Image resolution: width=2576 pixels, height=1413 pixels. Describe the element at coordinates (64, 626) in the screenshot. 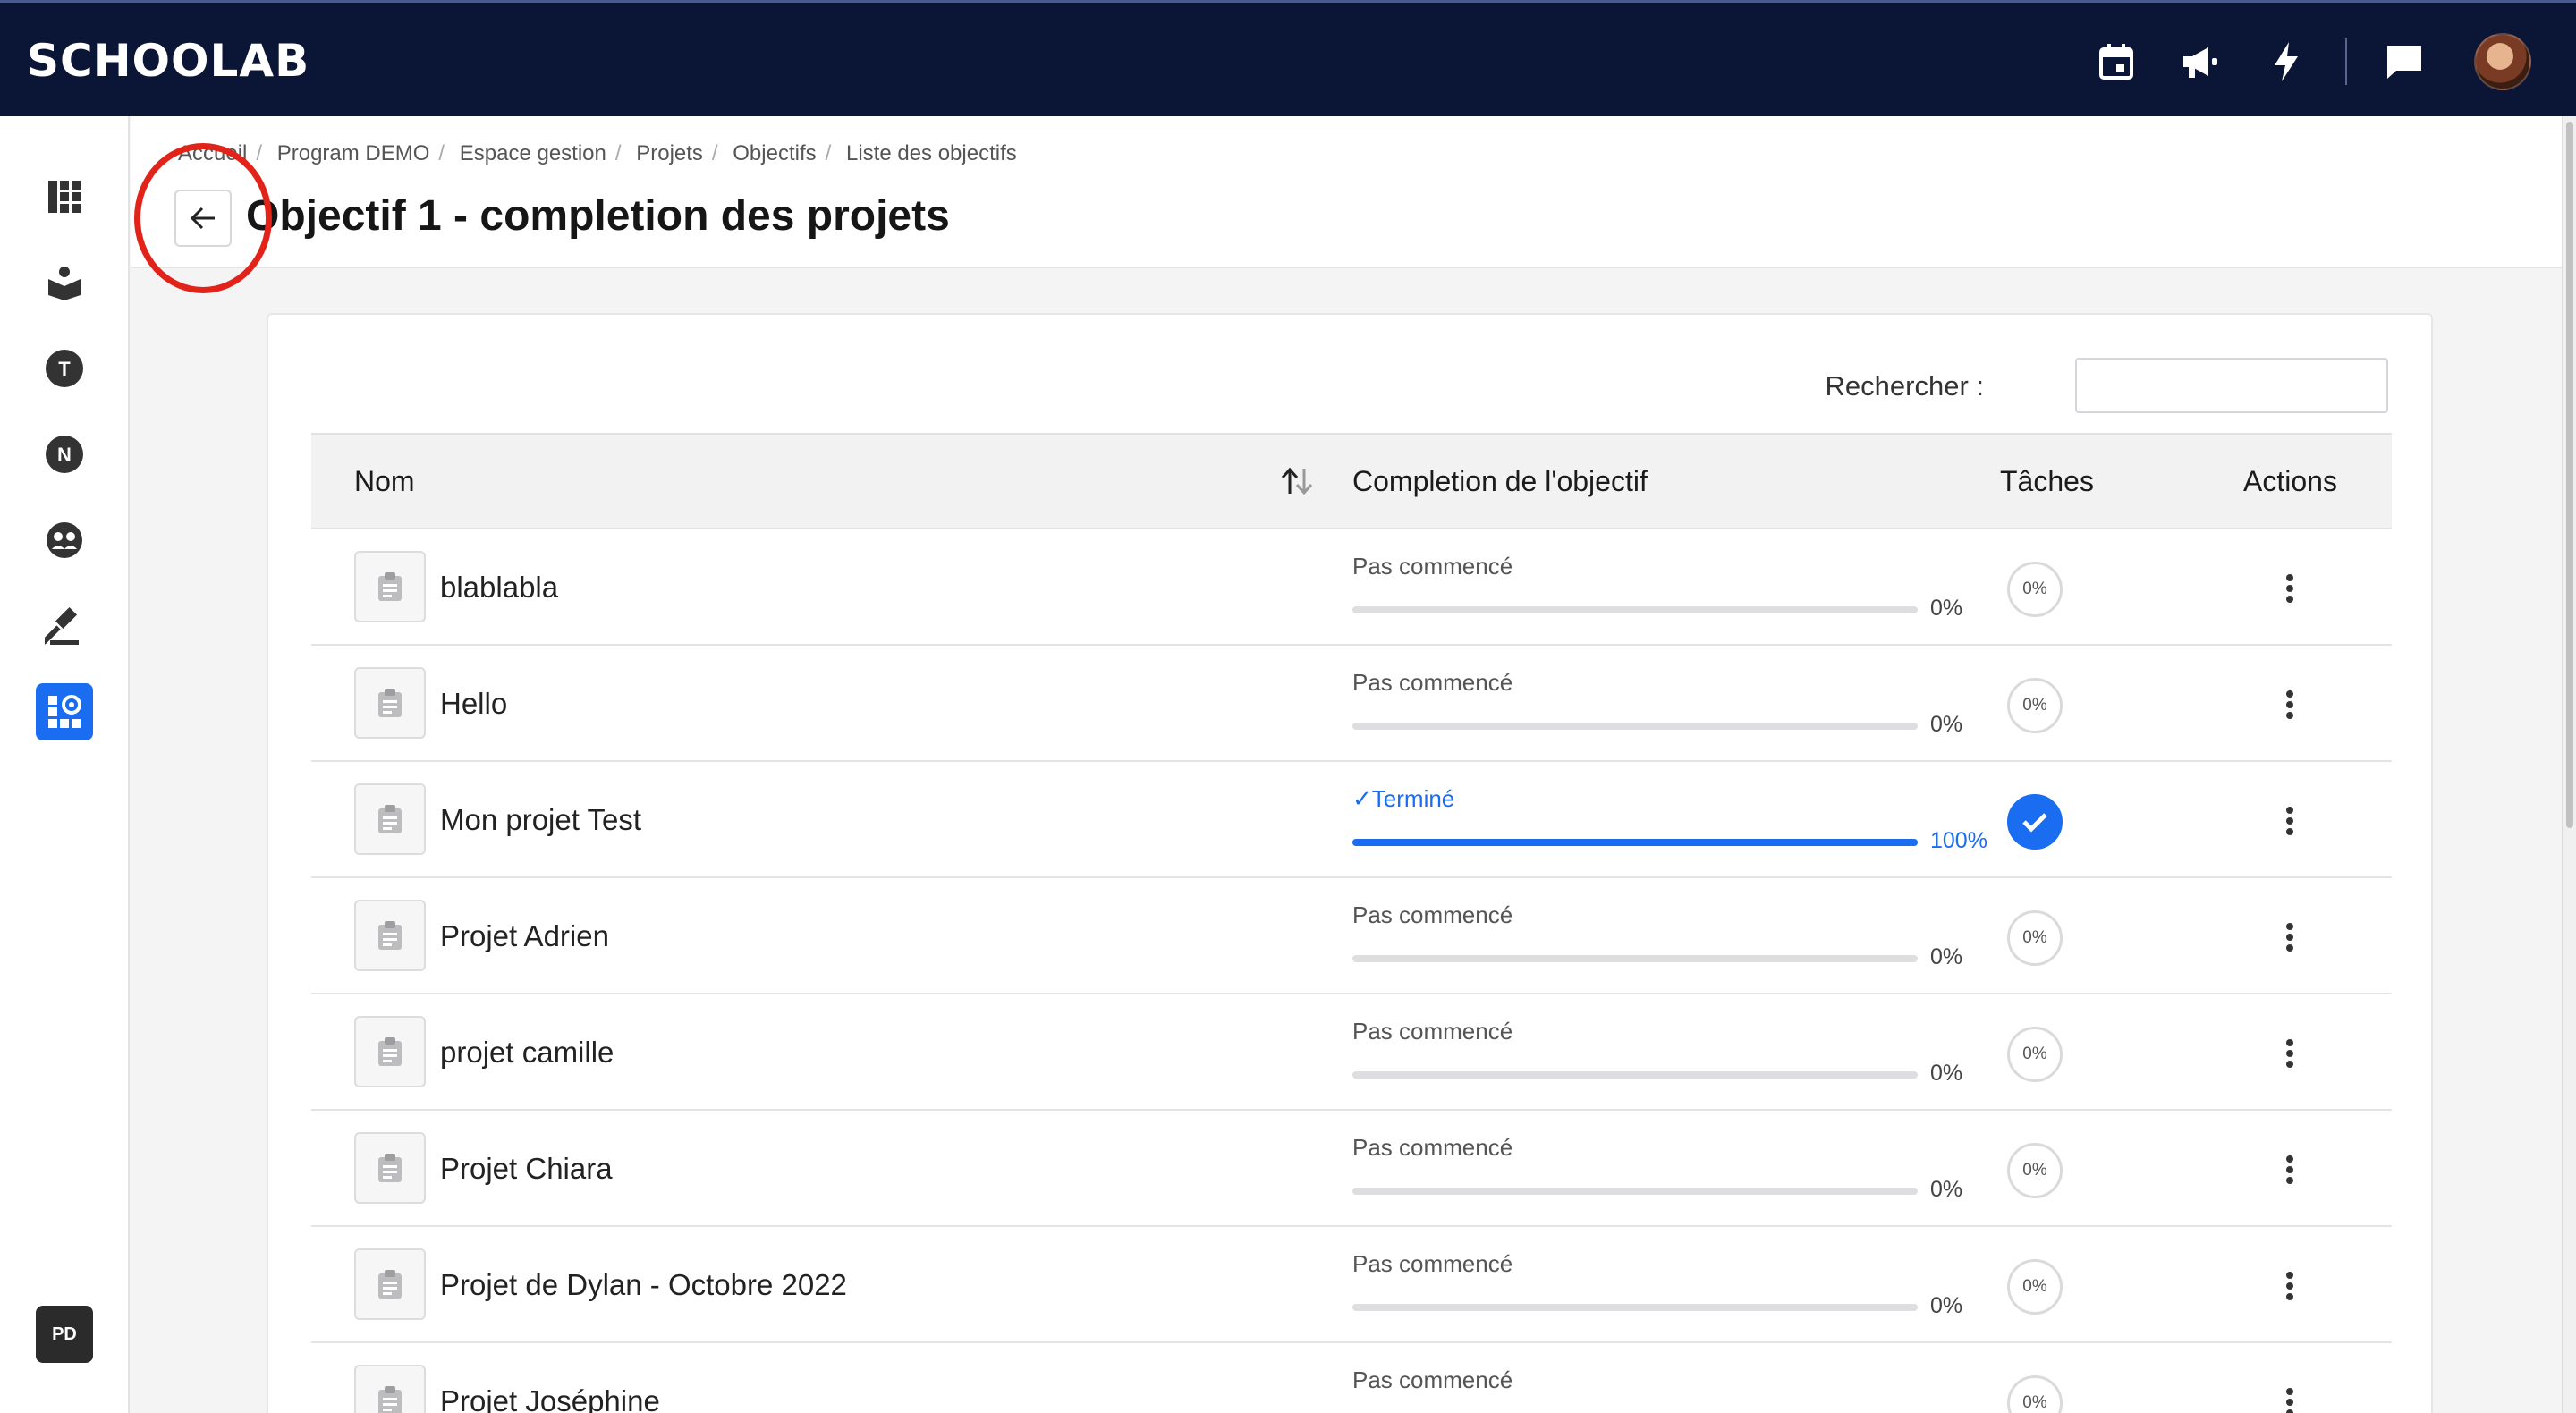

I see `tools-icon` at that location.